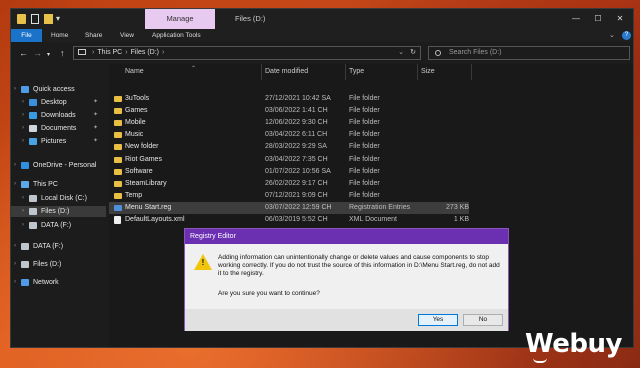 This screenshot has width=640, height=368. What do you see at coordinates (598, 19) in the screenshot?
I see `maximize-button: ☐` at bounding box center [598, 19].